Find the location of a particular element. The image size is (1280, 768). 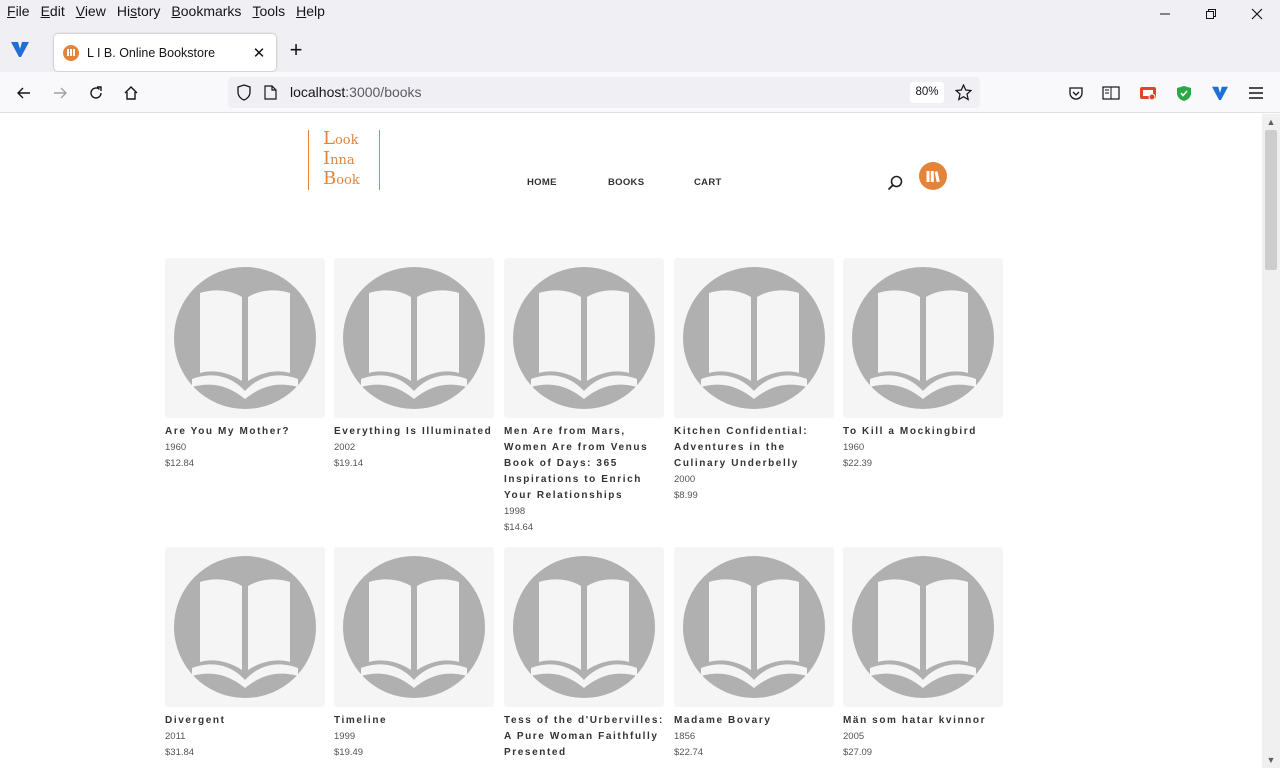

arrow-left-icon is located at coordinates (23, 93).